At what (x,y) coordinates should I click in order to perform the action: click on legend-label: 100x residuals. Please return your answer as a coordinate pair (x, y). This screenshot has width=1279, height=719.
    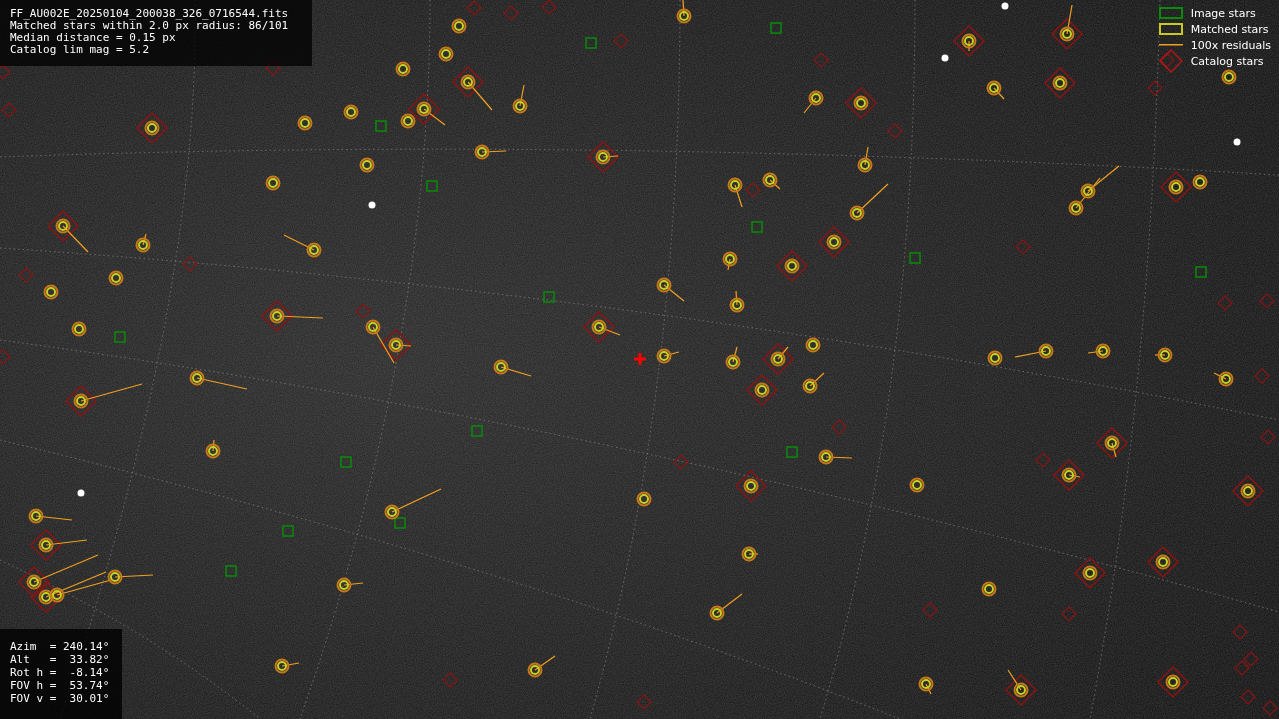
    Looking at the image, I should click on (1230, 45).